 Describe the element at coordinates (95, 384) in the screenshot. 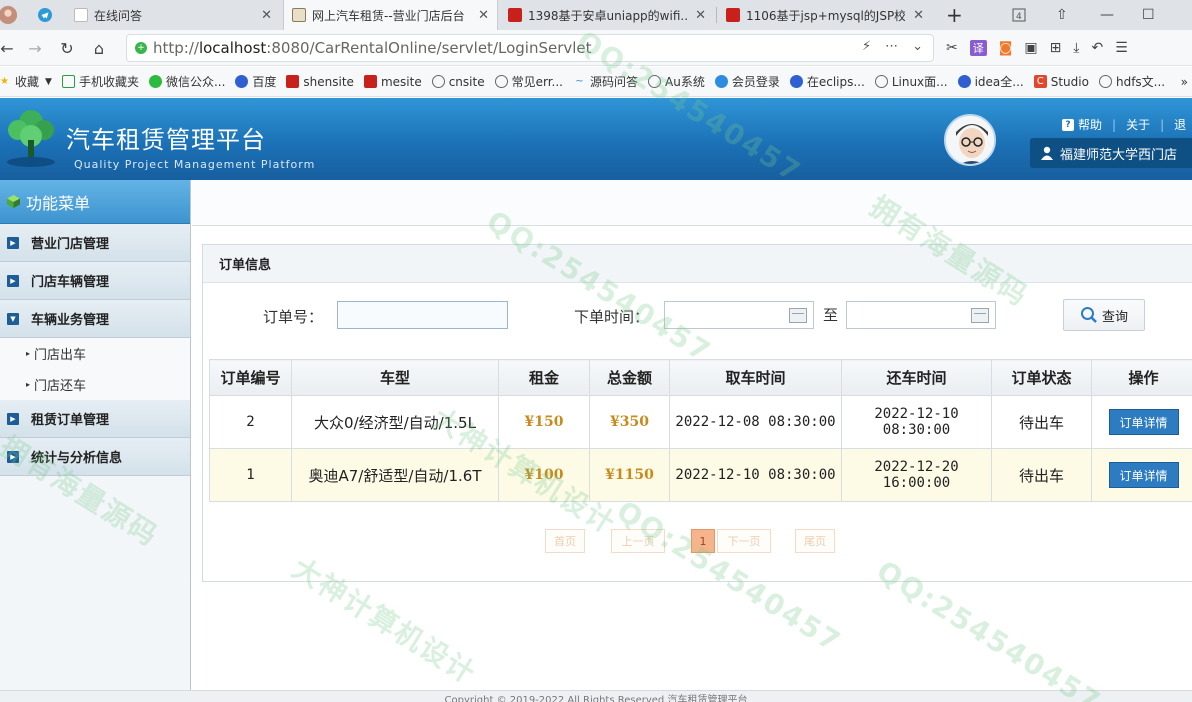

I see `sidebar-subitem-return: ▸ 门店还车` at that location.